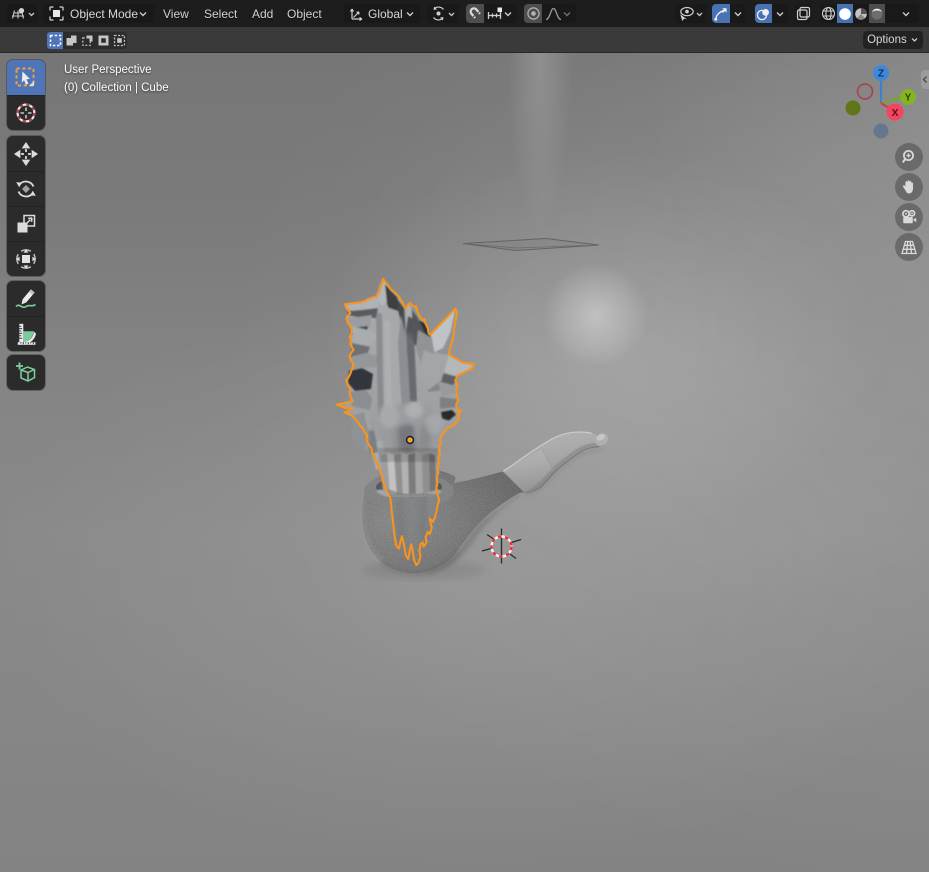 The width and height of the screenshot is (929, 872). Describe the element at coordinates (908, 98) in the screenshot. I see `svg-text: Y` at that location.